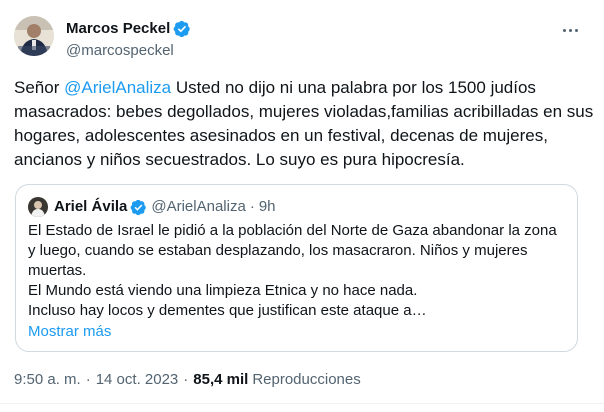  Describe the element at coordinates (198, 207) in the screenshot. I see `quoted-handle: @ArielAnaliza` at that location.